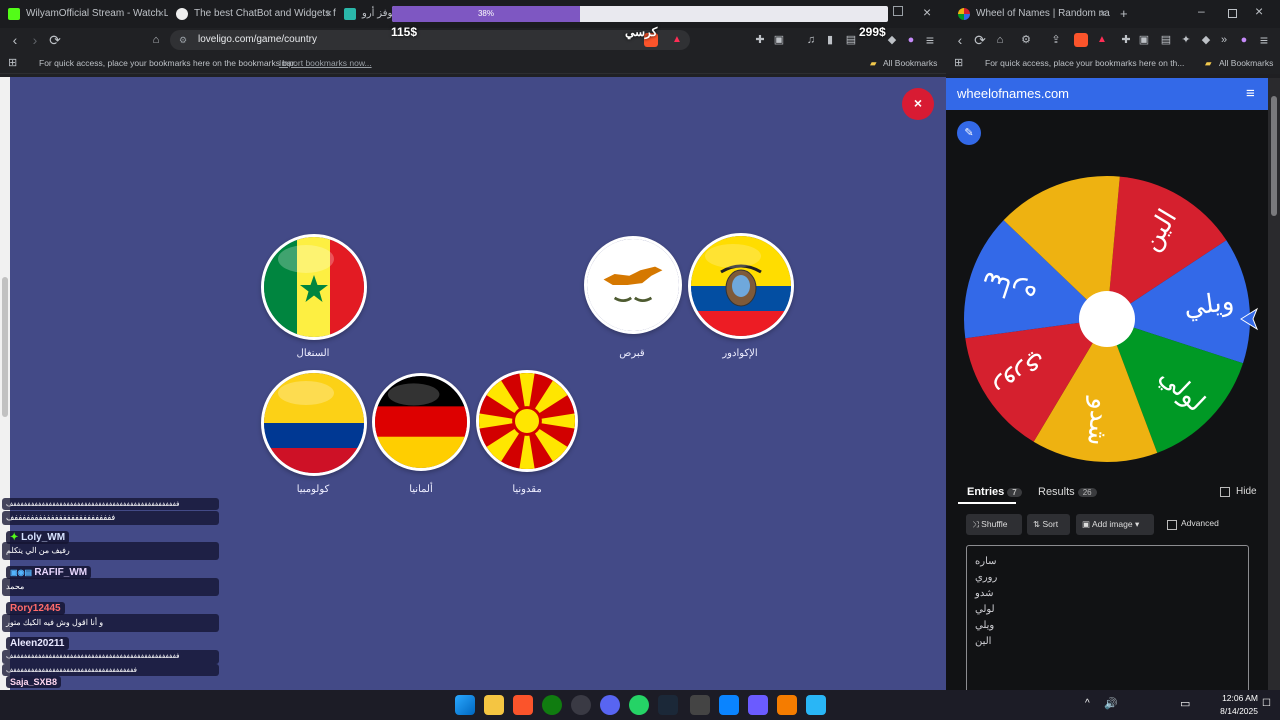 Image resolution: width=1280 pixels, height=720 pixels. Describe the element at coordinates (610, 705) in the screenshot. I see `discord-icon` at that location.